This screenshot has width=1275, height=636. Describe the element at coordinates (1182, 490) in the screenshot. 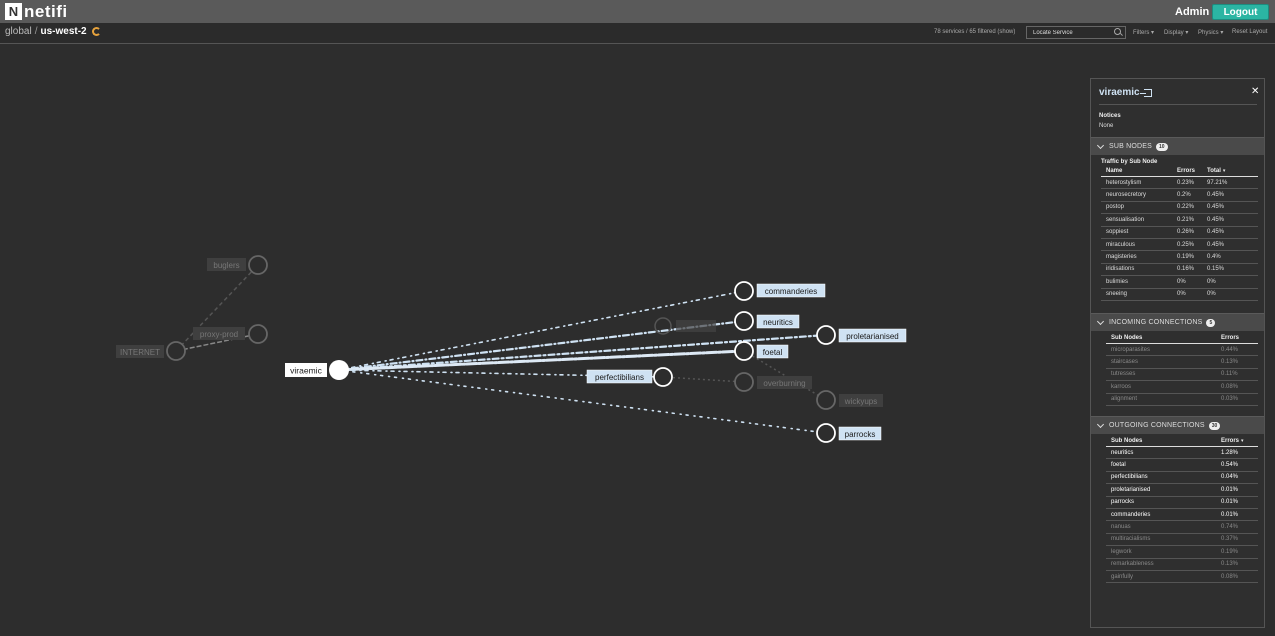

I see `table-row: proletarianised 0.01%` at that location.